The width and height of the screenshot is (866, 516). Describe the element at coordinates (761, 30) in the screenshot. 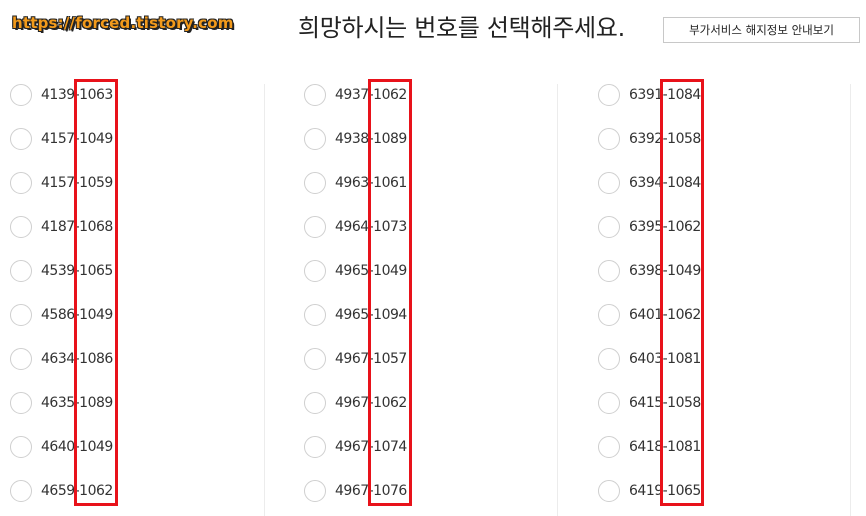

I see `addon-cancel-info-button: 부가서비스 해지정보 안내보기` at that location.